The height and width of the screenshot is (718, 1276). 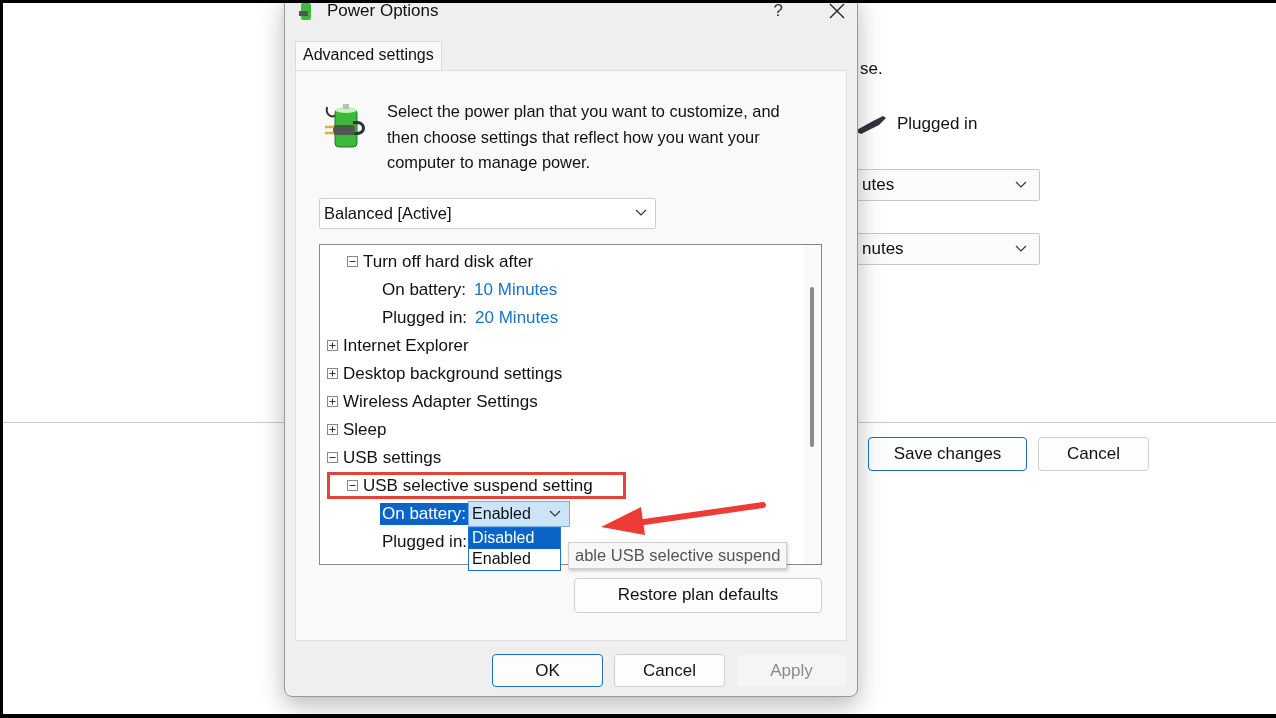 I want to click on scrollbar, so click(x=812, y=404).